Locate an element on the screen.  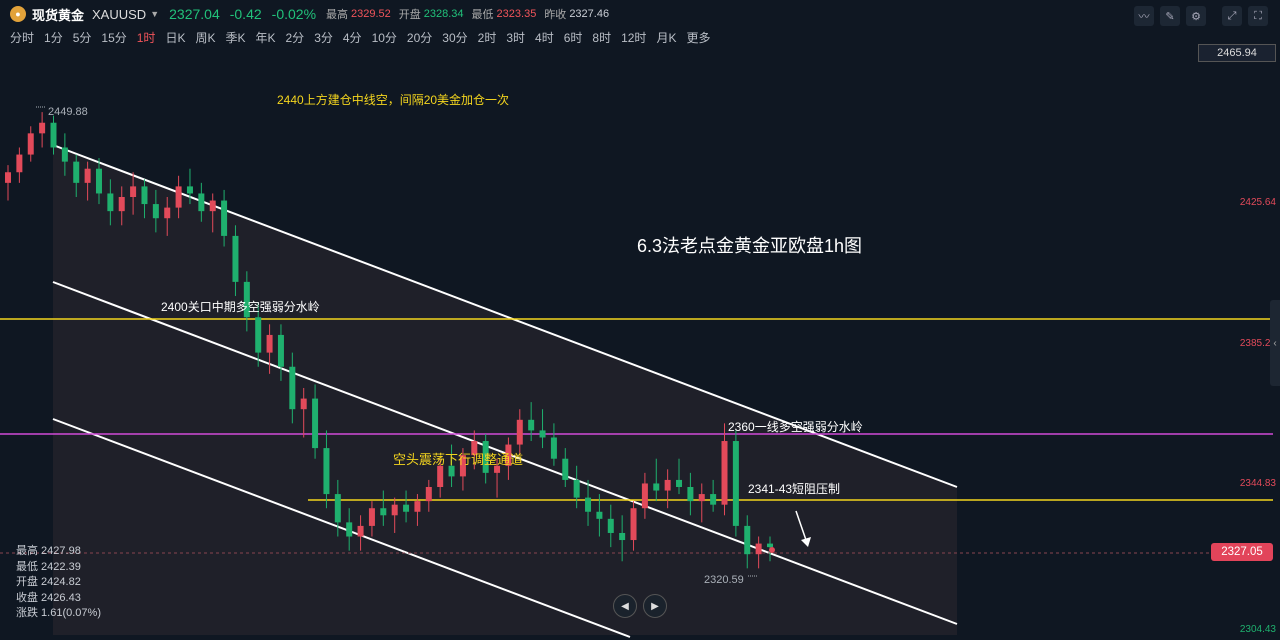
tab-timeframe: 15分 is located at coordinates (113, 37).